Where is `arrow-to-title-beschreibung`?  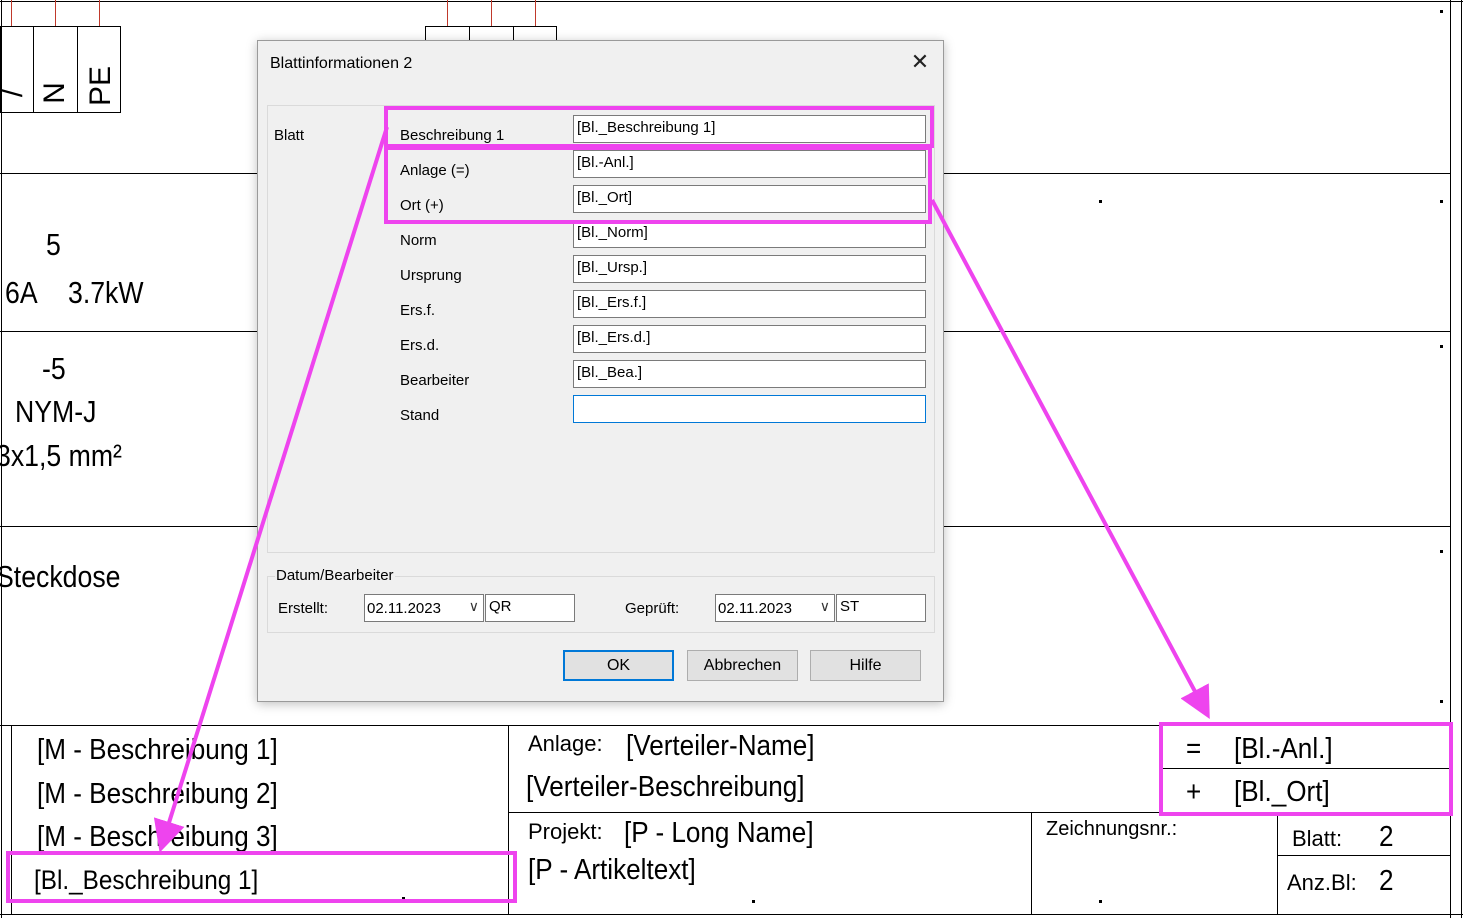 arrow-to-title-beschreibung is located at coordinates (271, 489).